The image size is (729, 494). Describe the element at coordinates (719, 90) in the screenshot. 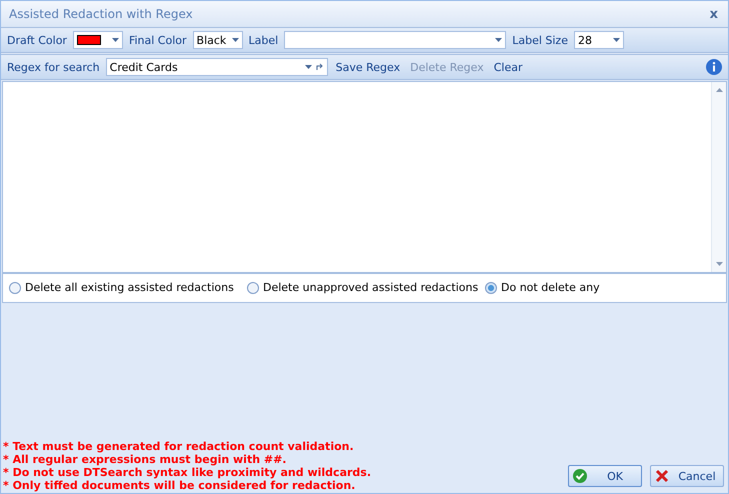

I see `scroll-up-icon` at that location.